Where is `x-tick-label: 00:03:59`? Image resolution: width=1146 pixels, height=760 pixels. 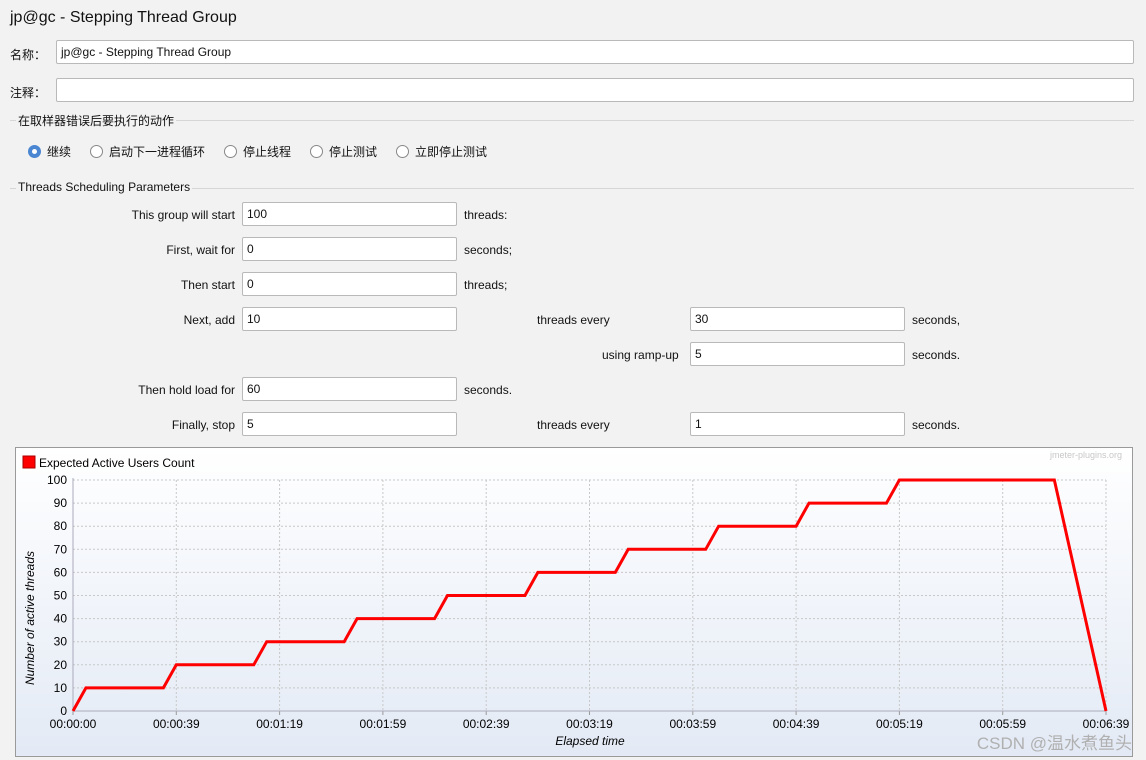
x-tick-label: 00:03:59 is located at coordinates (692, 724).